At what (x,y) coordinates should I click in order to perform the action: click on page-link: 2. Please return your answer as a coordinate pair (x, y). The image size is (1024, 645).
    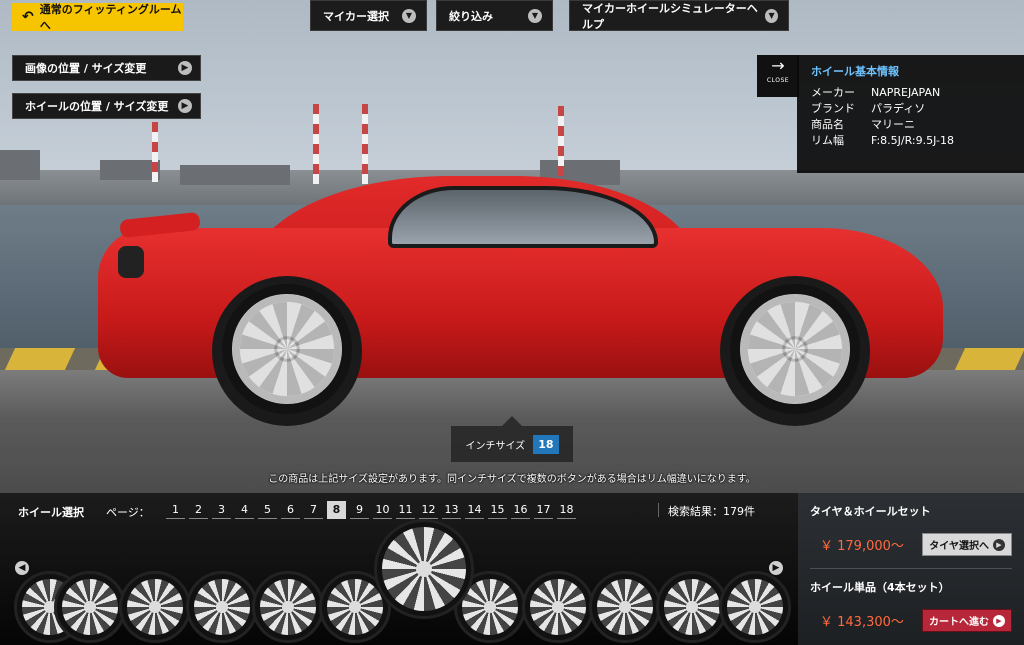
    Looking at the image, I should click on (198, 510).